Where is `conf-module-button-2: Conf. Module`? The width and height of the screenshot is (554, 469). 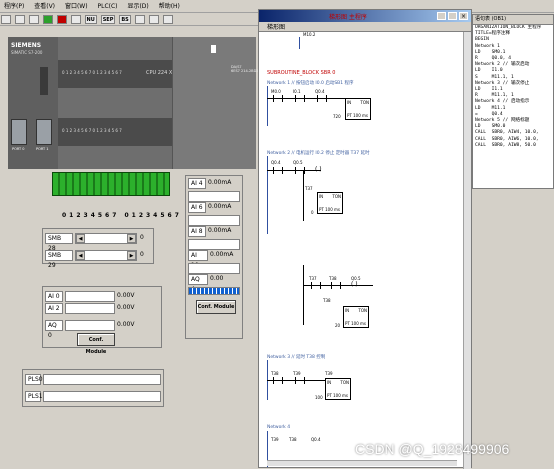
conf-module-button-2: Conf. Module is located at coordinates (96, 344).